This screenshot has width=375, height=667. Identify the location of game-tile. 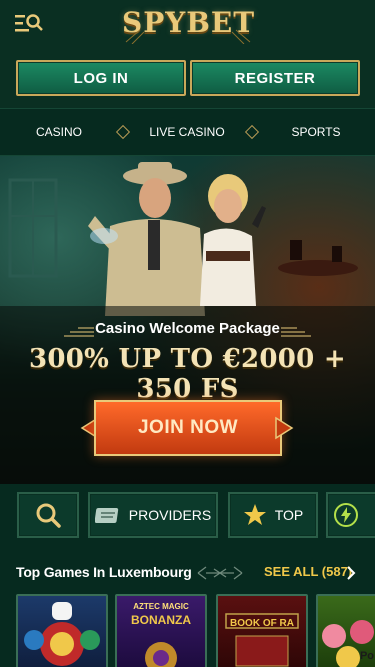
(62, 630).